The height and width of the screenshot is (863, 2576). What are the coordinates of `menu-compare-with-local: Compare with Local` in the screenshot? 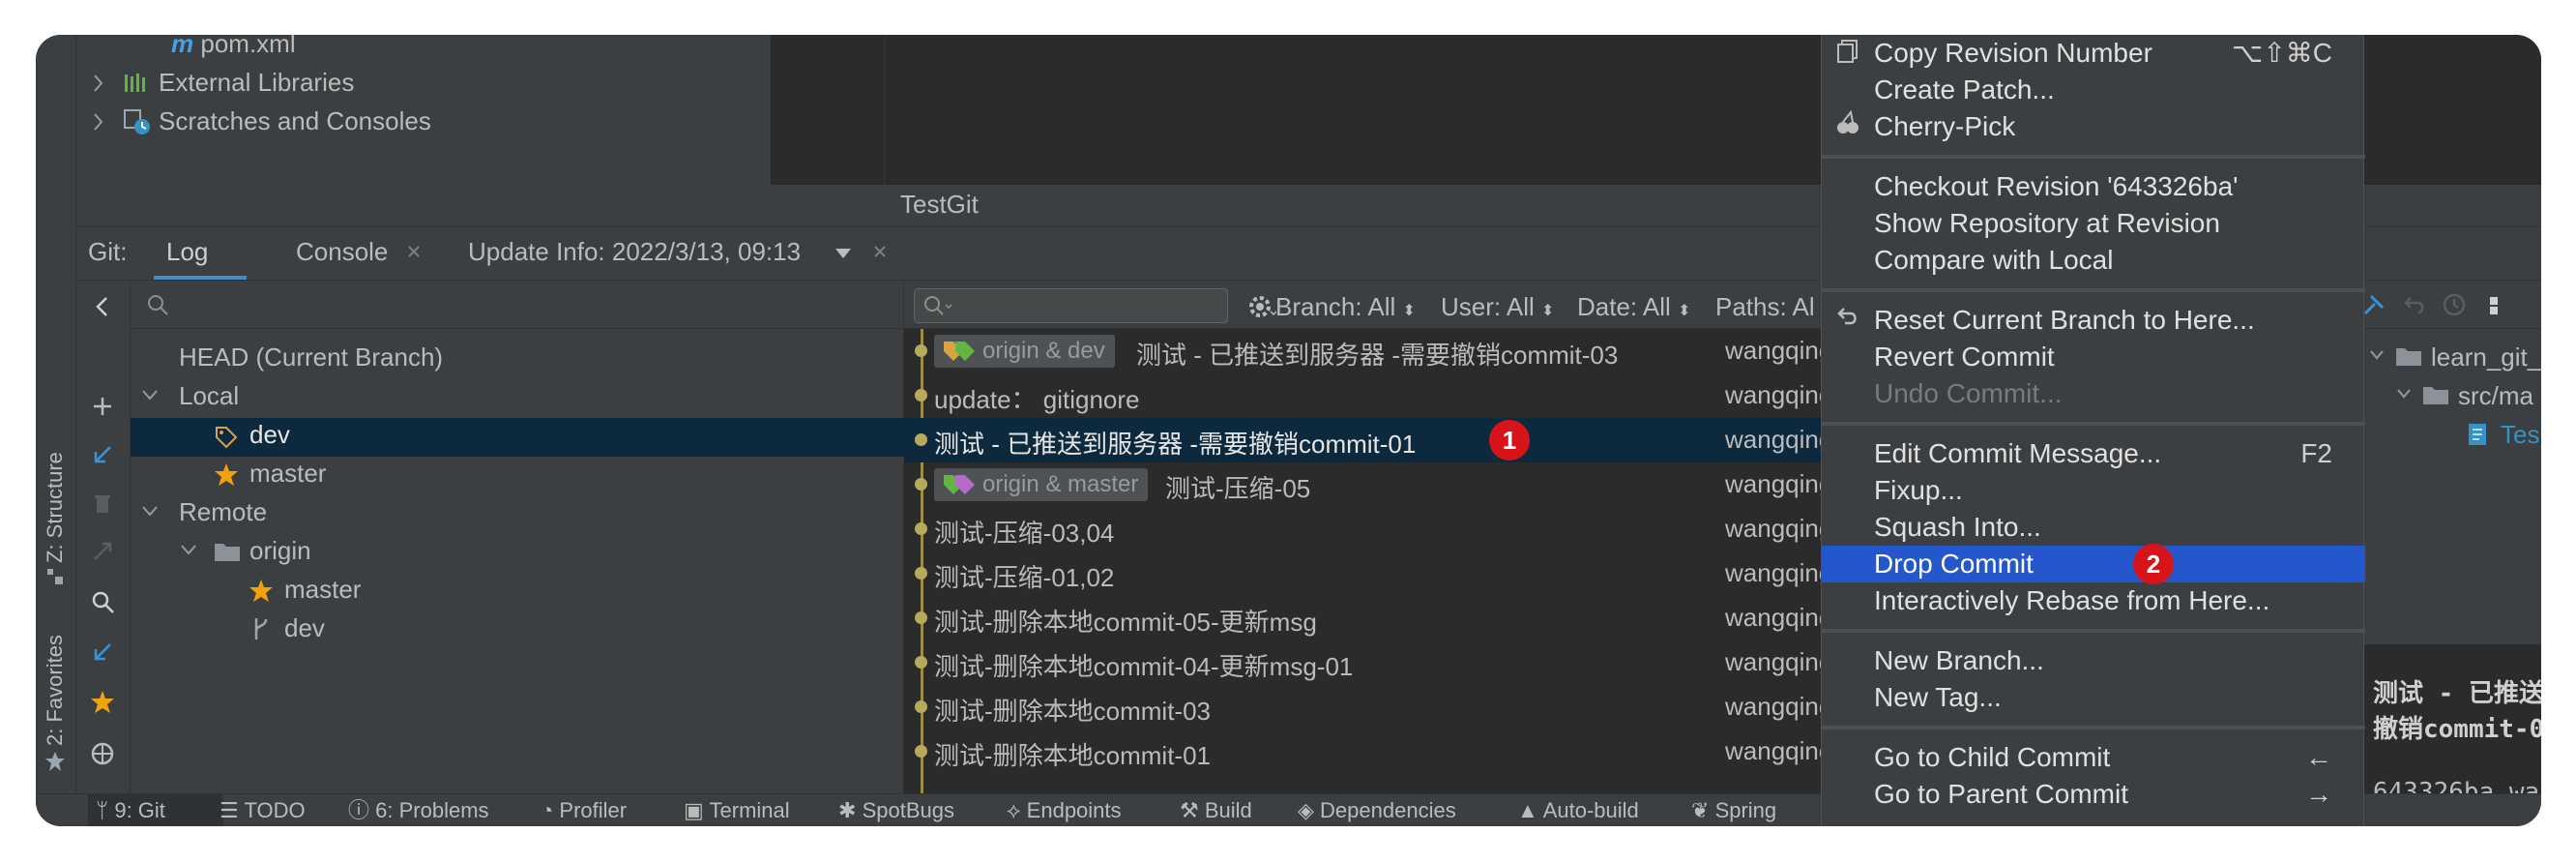 It's located at (2093, 260).